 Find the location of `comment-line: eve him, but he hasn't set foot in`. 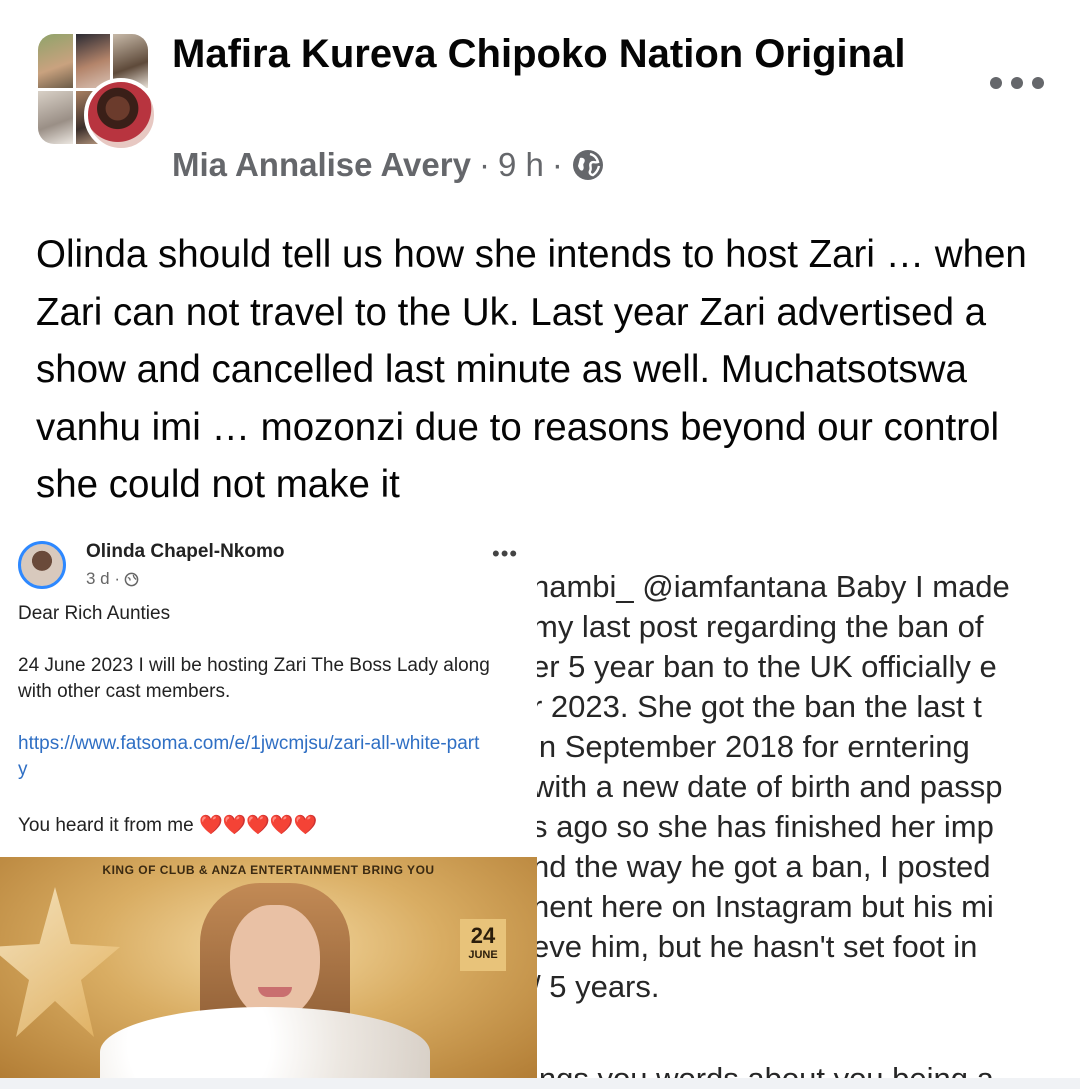

comment-line: eve him, but he hasn't set foot in is located at coordinates (757, 946).